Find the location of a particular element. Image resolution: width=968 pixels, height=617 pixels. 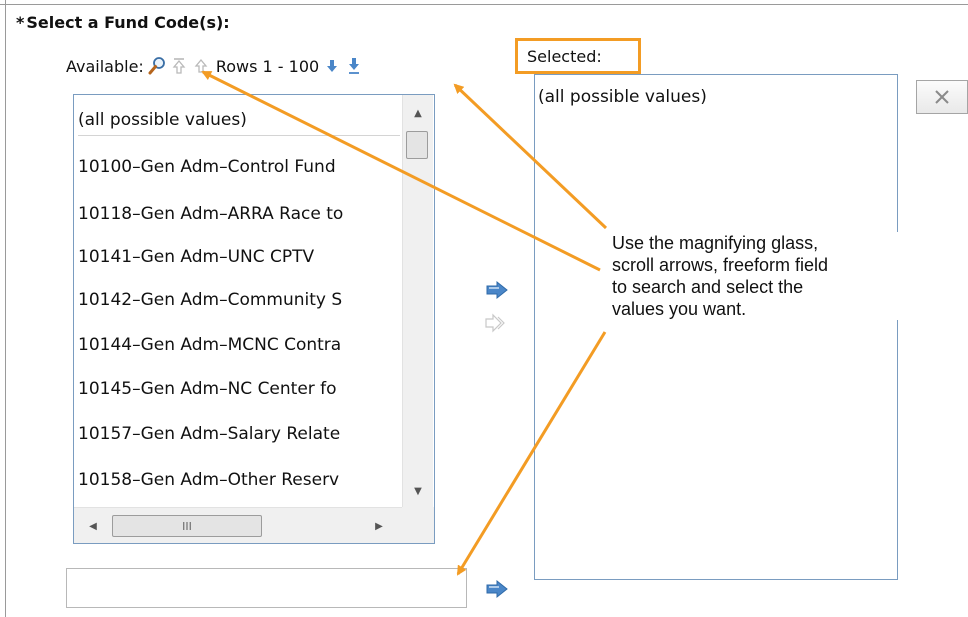

add-typed-value-button is located at coordinates (497, 589).